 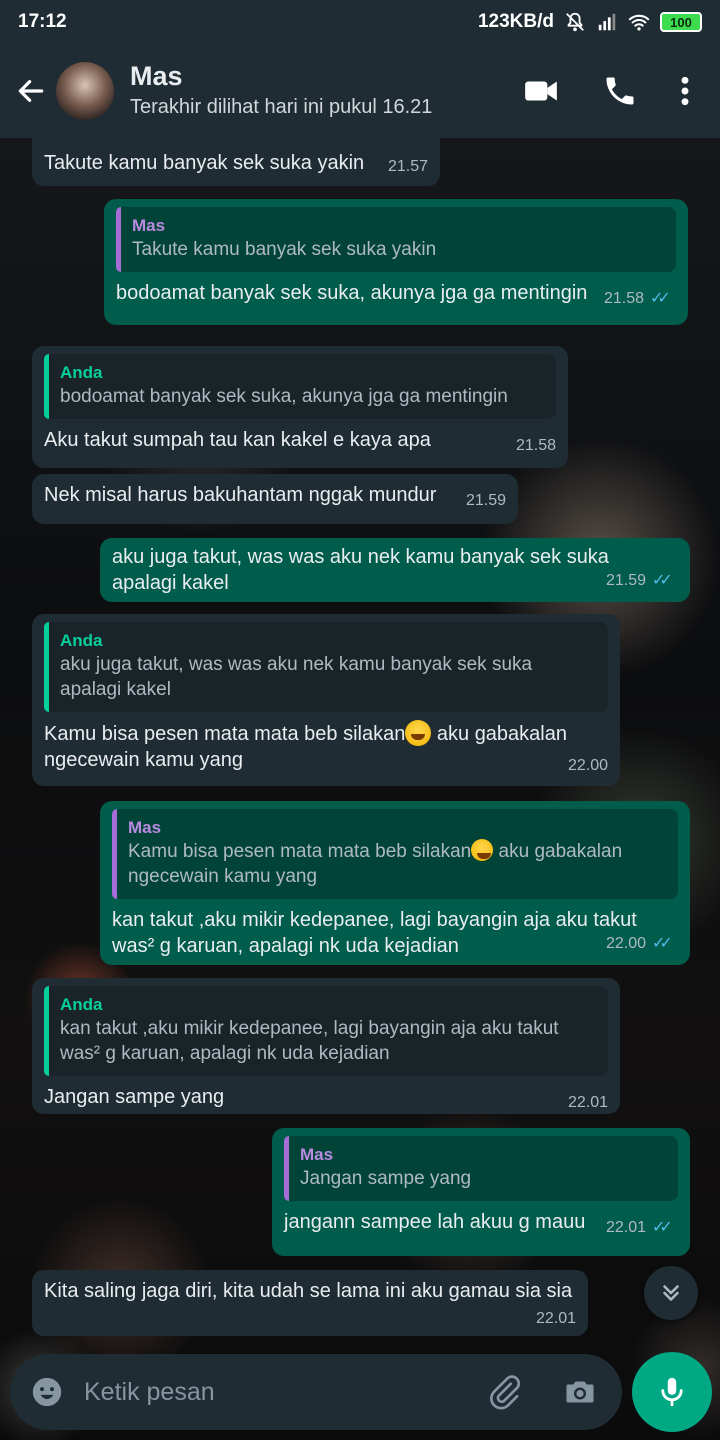 What do you see at coordinates (360, 22) in the screenshot?
I see `status-bar: 17:12 123KB/d 100` at bounding box center [360, 22].